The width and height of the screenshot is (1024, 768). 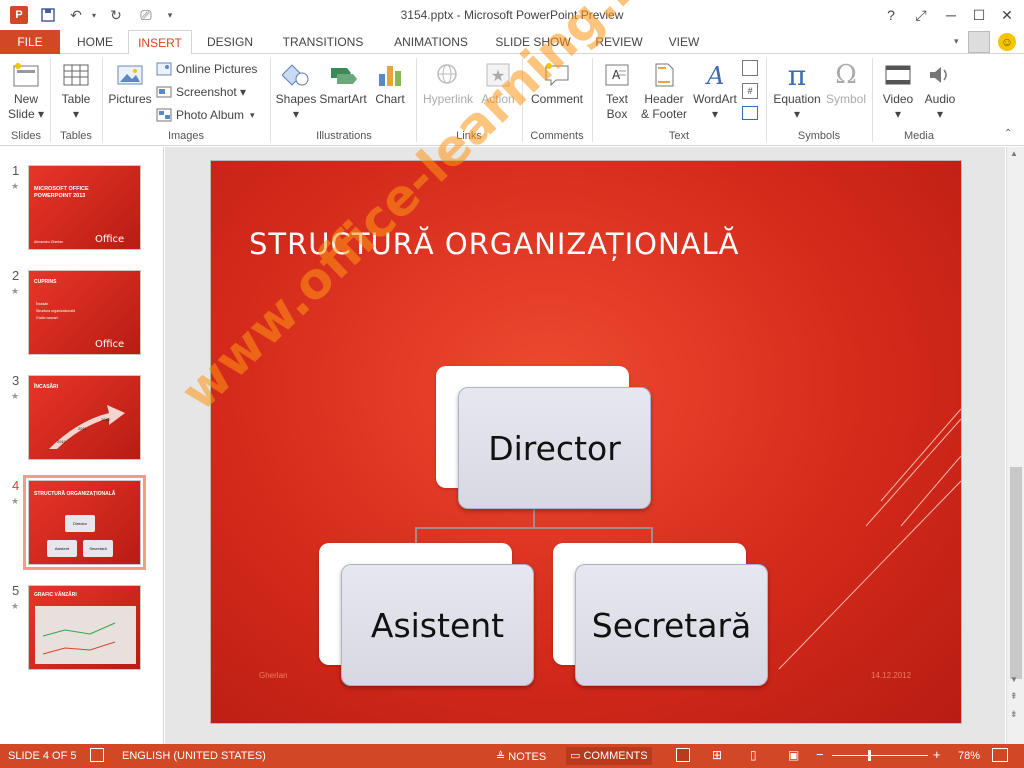 What do you see at coordinates (160, 42) in the screenshot?
I see `tab-insert: INSERT` at bounding box center [160, 42].